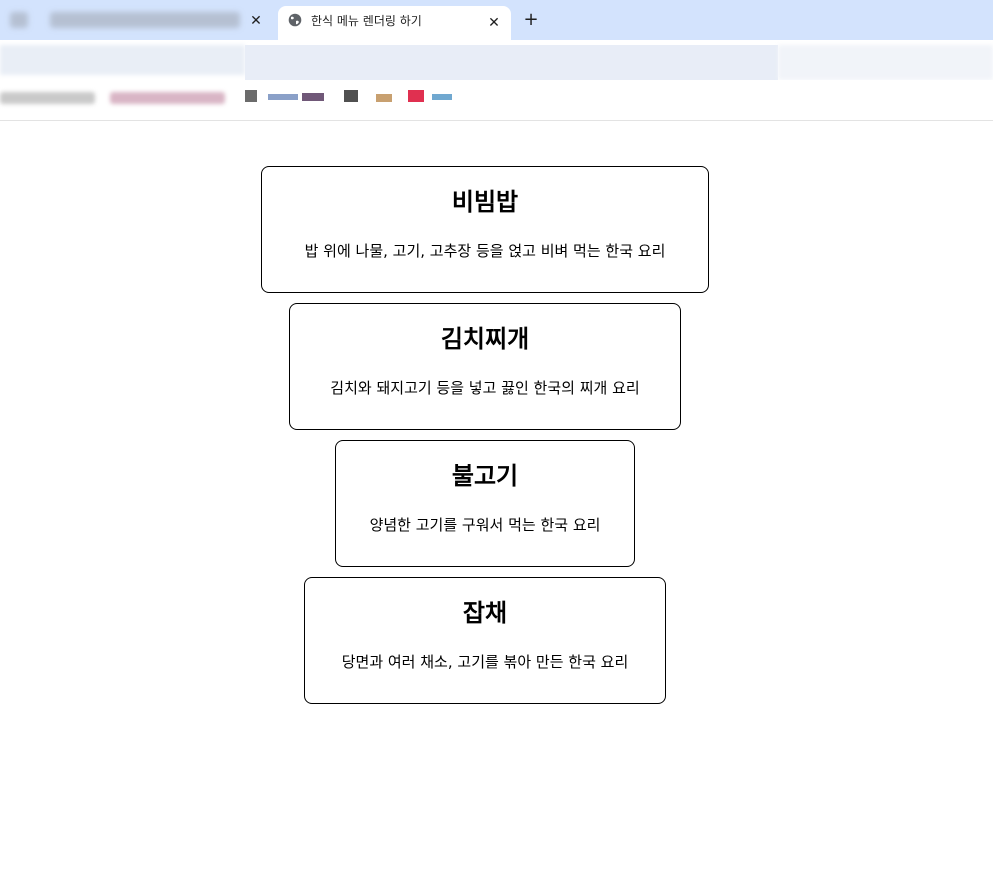 This screenshot has width=993, height=870. What do you see at coordinates (485, 640) in the screenshot?
I see `menu-card: 잡채 당면과 여러 채소, 고기를 볶아 만든 한국 요리` at bounding box center [485, 640].